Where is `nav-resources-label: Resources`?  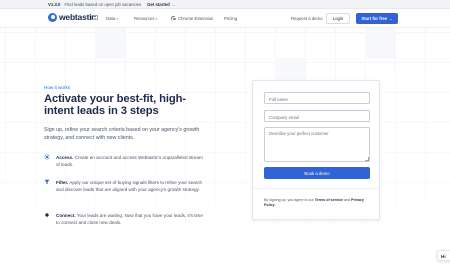
nav-resources-label: Resources is located at coordinates (144, 18).